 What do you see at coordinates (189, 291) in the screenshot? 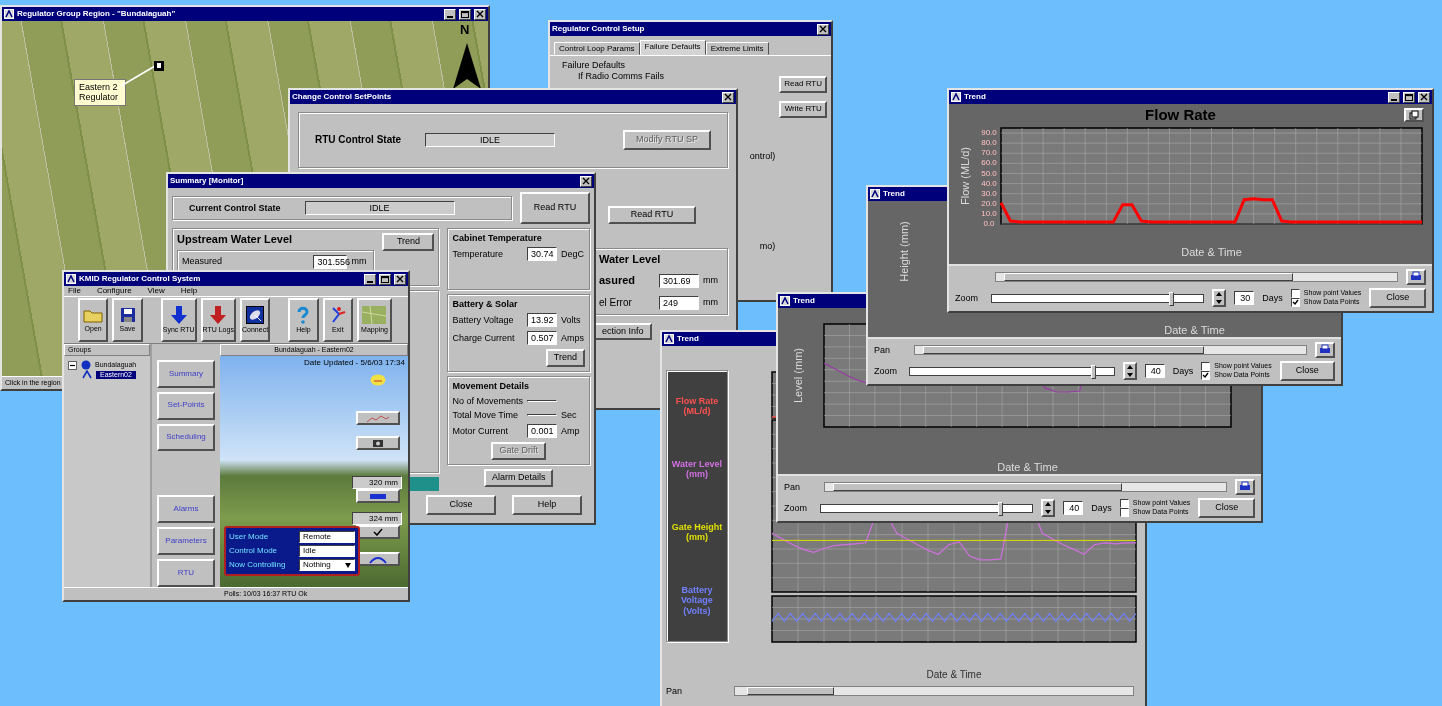
I see `menu-item: Help` at bounding box center [189, 291].